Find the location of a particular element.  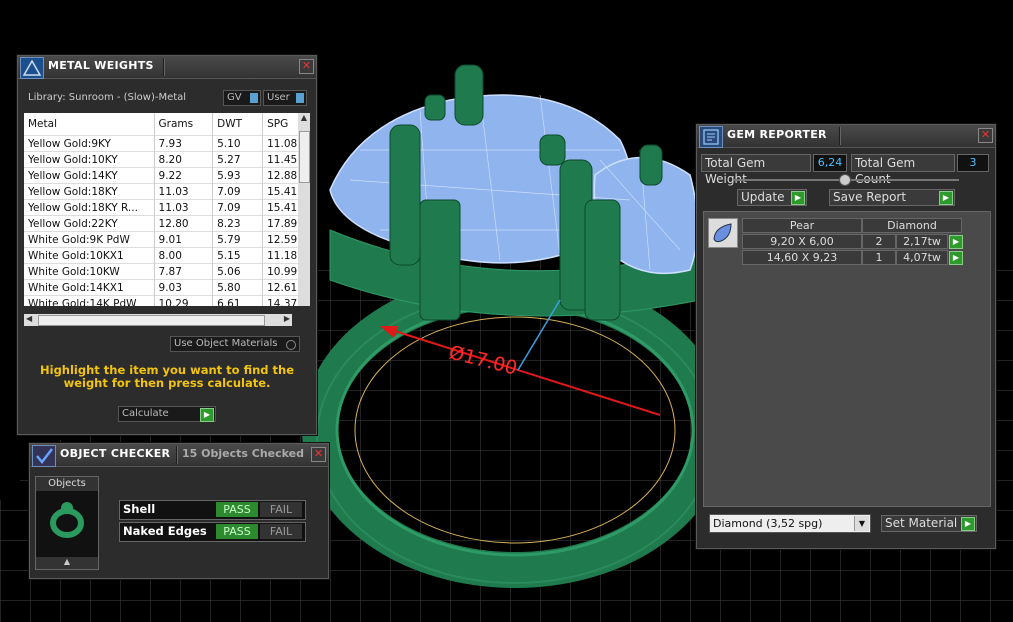

table-row: White Gold:14K PdW 10.29 6.61 14.37 is located at coordinates (161, 300).